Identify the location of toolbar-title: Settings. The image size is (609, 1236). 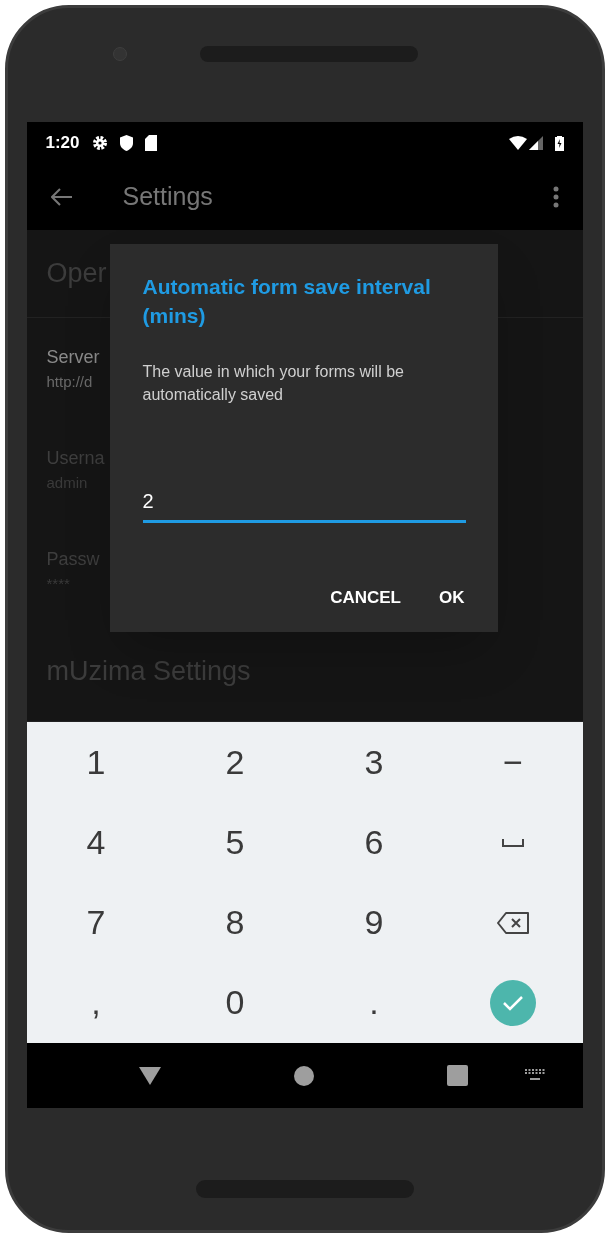
(167, 196).